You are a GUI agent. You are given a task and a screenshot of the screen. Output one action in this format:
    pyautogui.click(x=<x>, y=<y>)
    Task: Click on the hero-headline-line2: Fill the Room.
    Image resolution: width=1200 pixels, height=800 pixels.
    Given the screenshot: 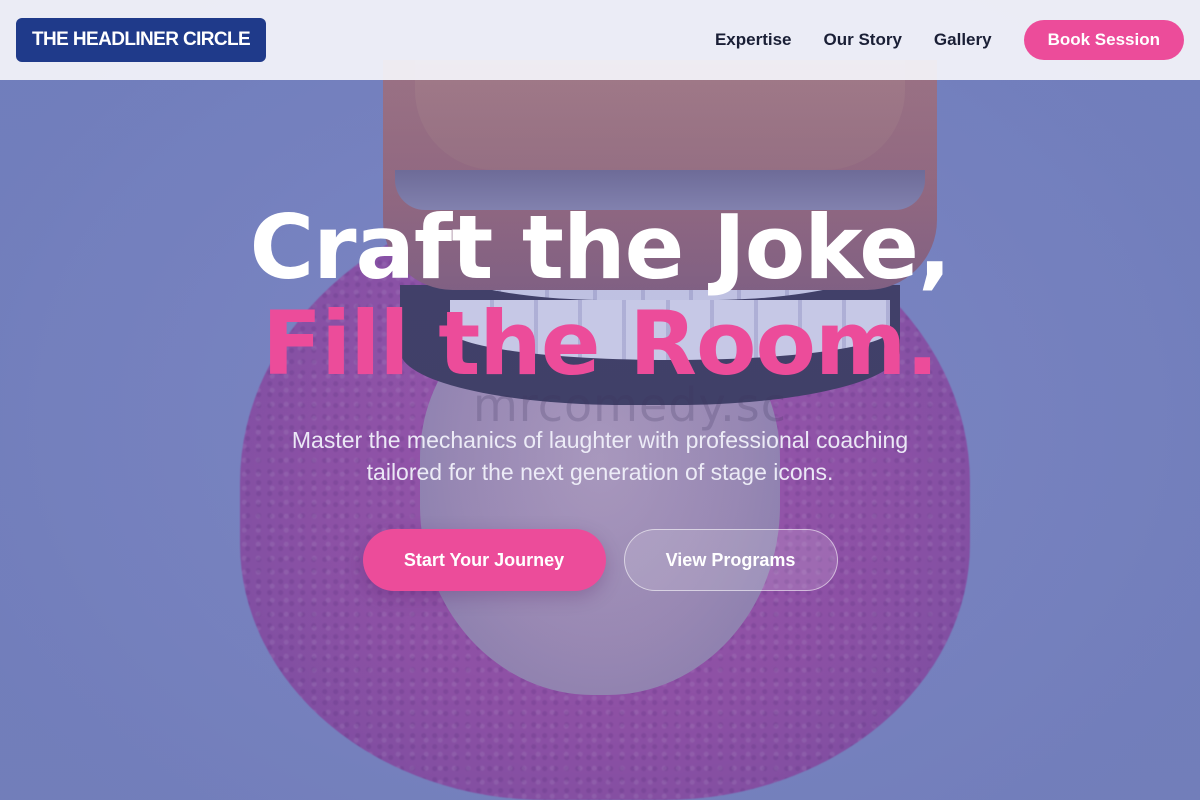 What is the action you would take?
    pyautogui.click(x=600, y=343)
    